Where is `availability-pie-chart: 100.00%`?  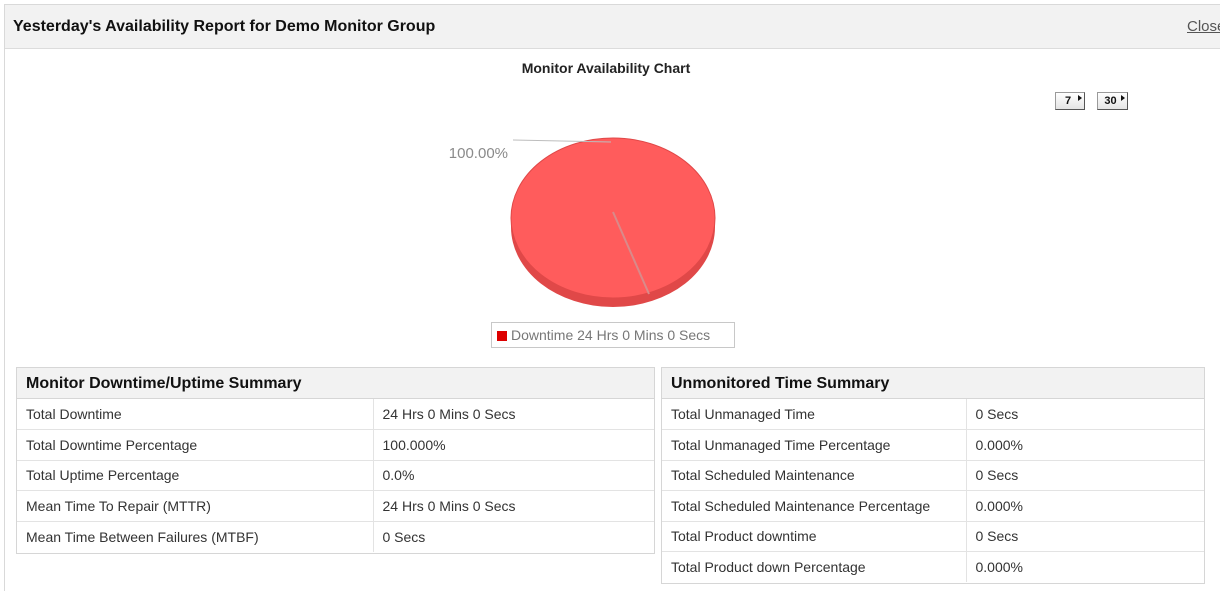 availability-pie-chart: 100.00% is located at coordinates (582, 222).